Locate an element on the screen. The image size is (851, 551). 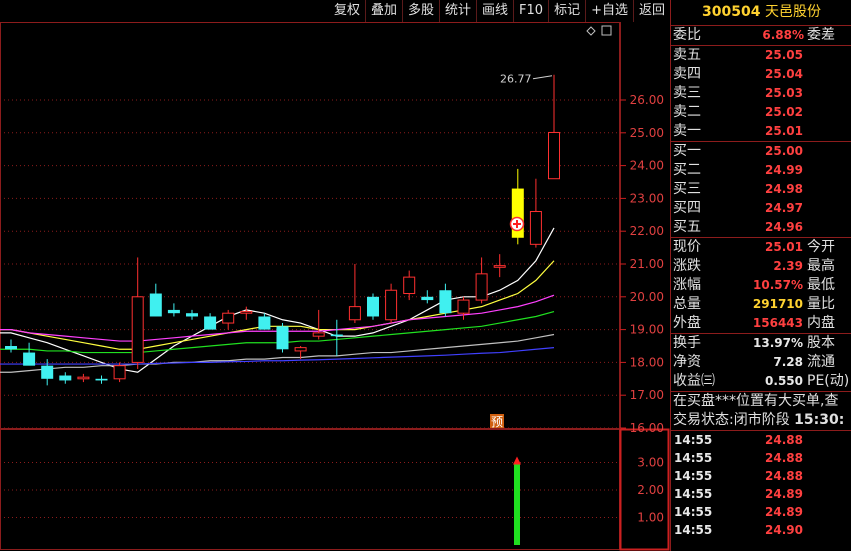
bid-row: 买五 24.96 is located at coordinates (761, 227).